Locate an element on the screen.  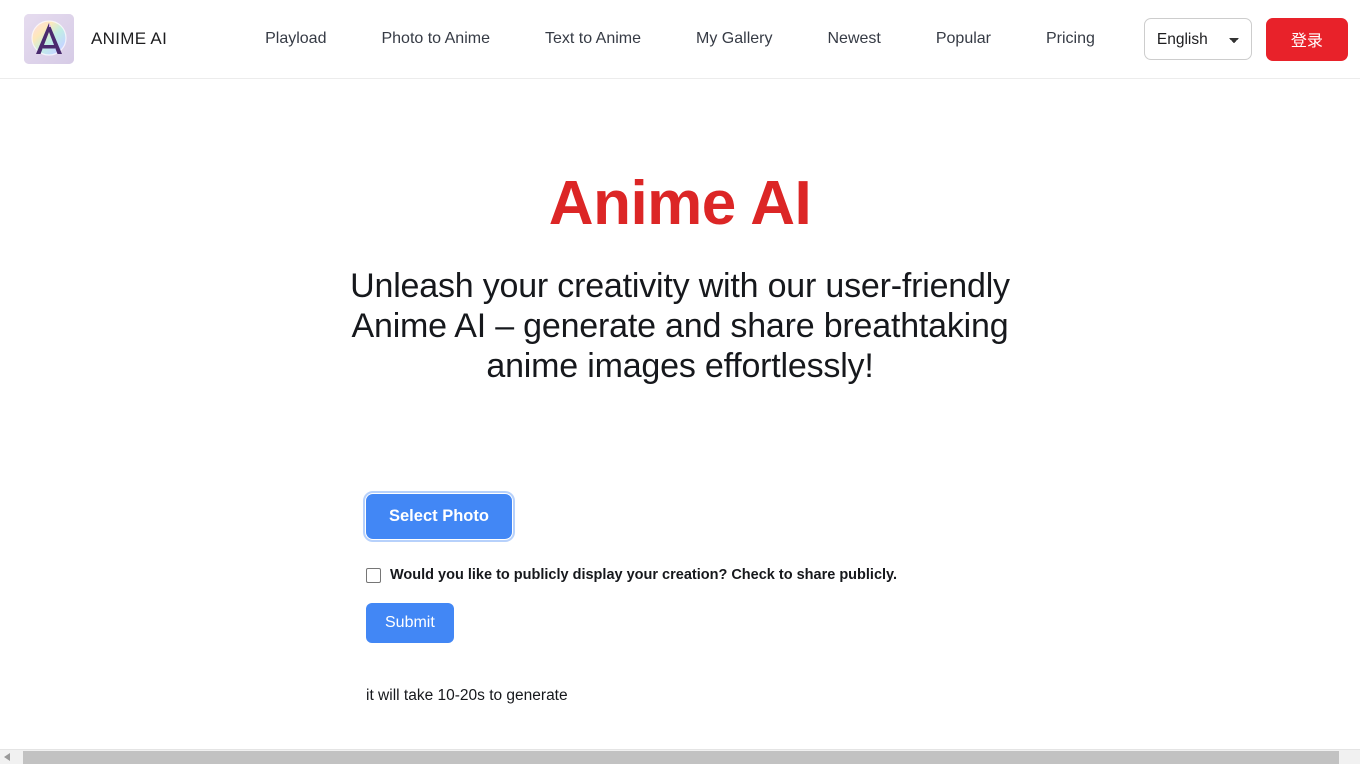
brand-name: ANIME AI is located at coordinates (129, 38).